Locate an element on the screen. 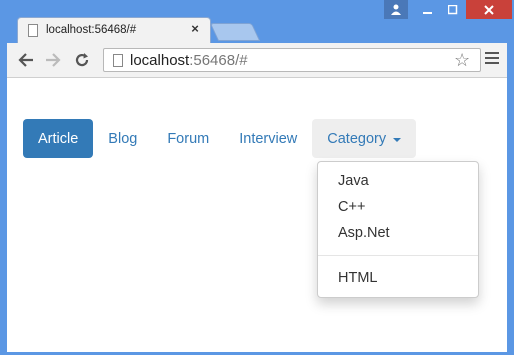 This screenshot has width=514, height=355. caret-down-icon is located at coordinates (397, 139).